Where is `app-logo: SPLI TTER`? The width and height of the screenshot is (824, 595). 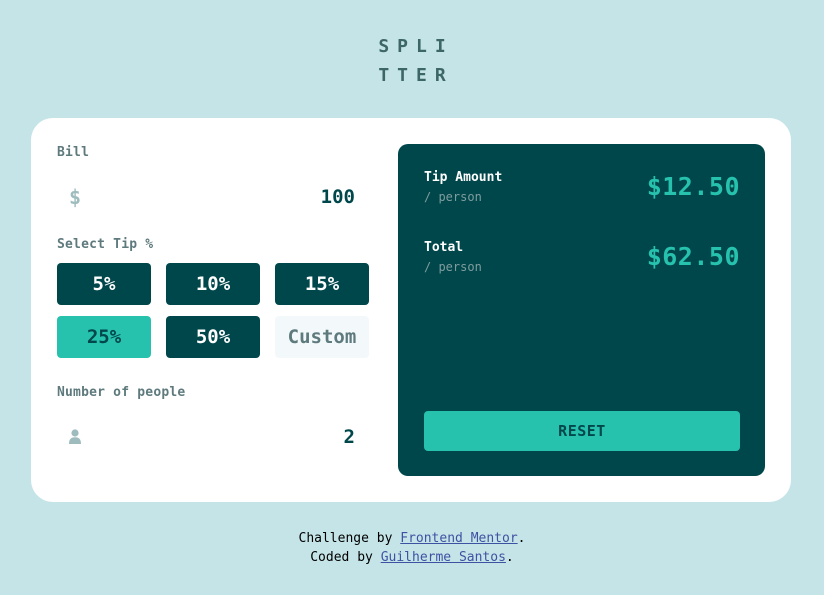
app-logo: SPLI TTER is located at coordinates (412, 61).